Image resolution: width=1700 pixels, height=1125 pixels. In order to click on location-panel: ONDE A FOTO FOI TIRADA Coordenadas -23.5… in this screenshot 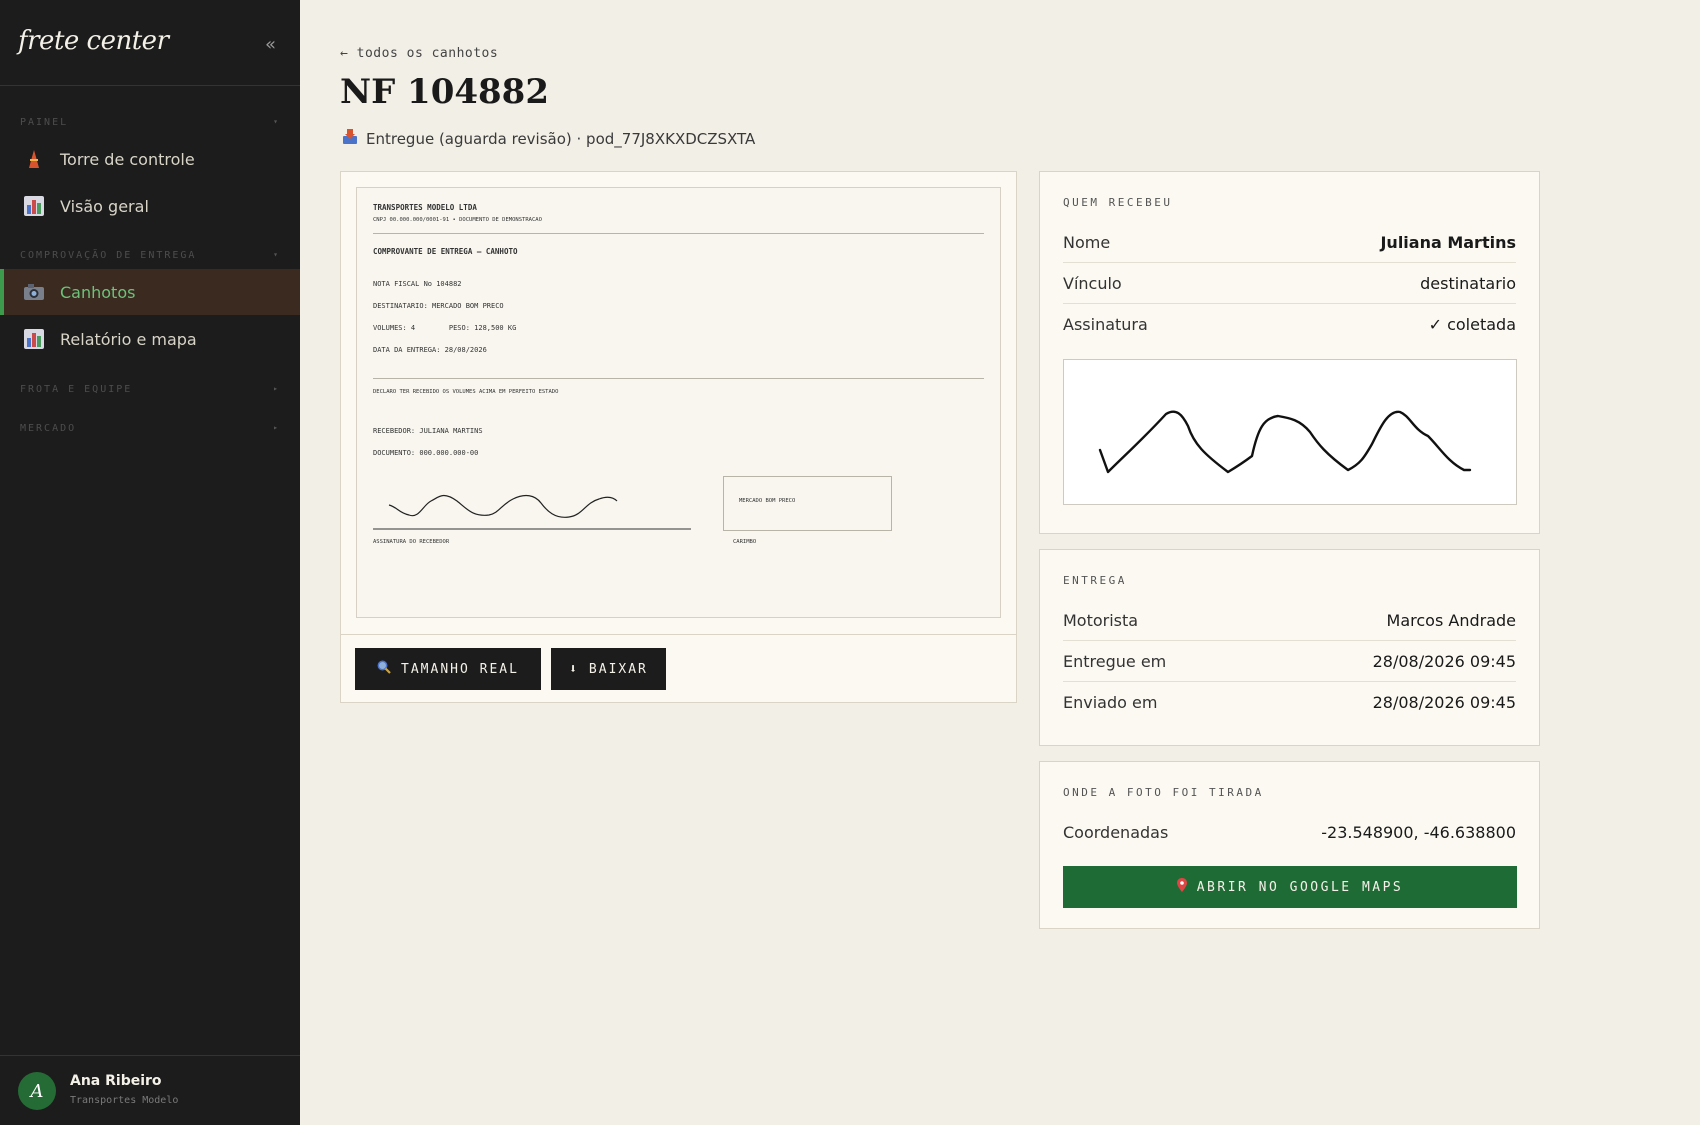, I will do `click(1289, 845)`.